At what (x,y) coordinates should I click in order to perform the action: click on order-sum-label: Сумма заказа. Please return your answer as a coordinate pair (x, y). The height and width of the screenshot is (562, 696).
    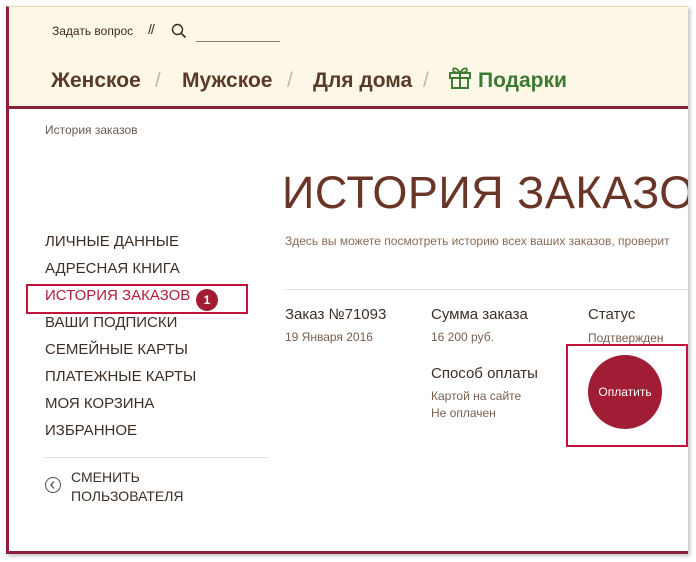
    Looking at the image, I should click on (479, 314).